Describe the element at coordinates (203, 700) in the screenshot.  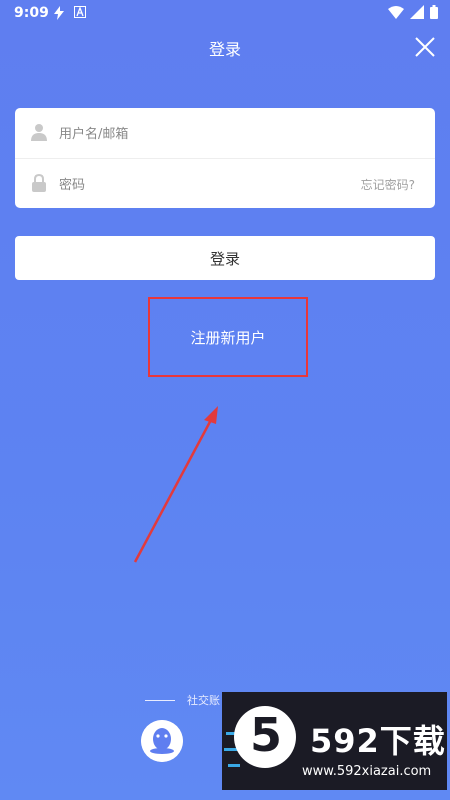
I see `social-login-text: 社交账` at that location.